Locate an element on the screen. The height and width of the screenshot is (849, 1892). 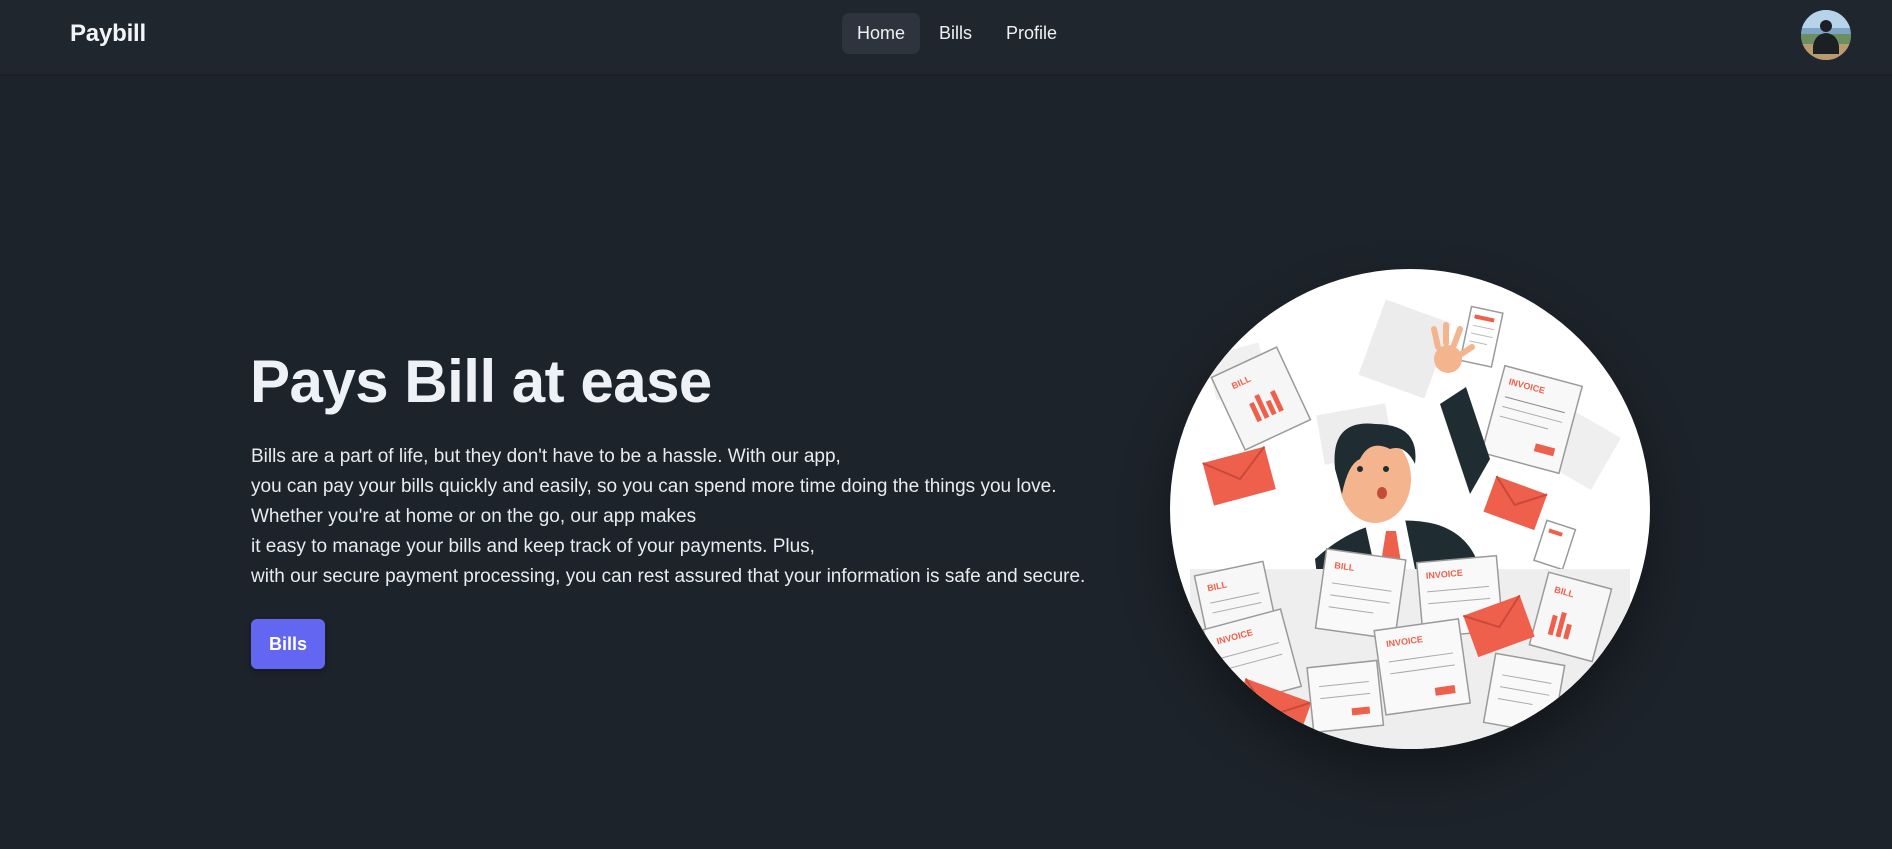
navbar: Paybill Home Bills Profile is located at coordinates (946, 37).